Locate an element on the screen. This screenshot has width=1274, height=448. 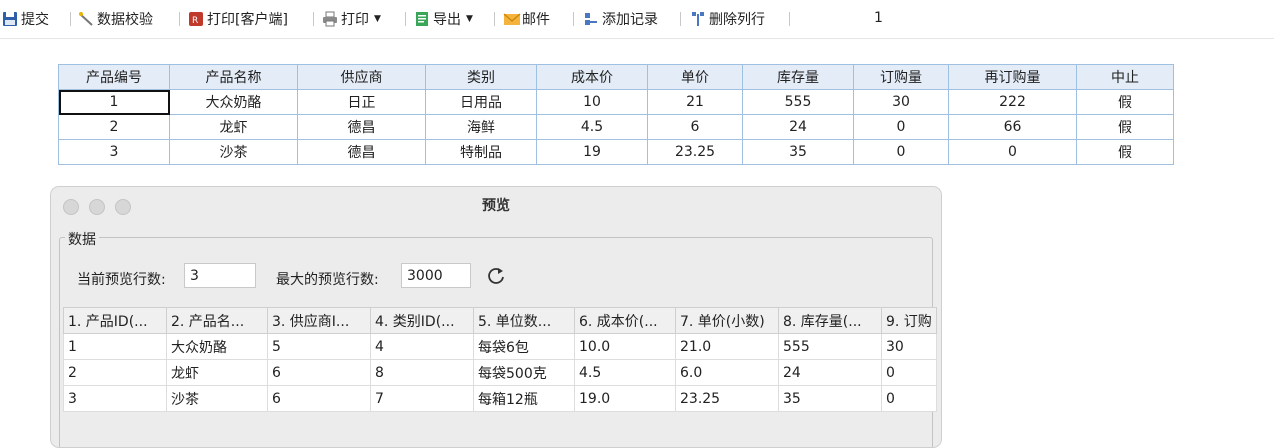
grid-cell: 龙虾 is located at coordinates (233, 127).